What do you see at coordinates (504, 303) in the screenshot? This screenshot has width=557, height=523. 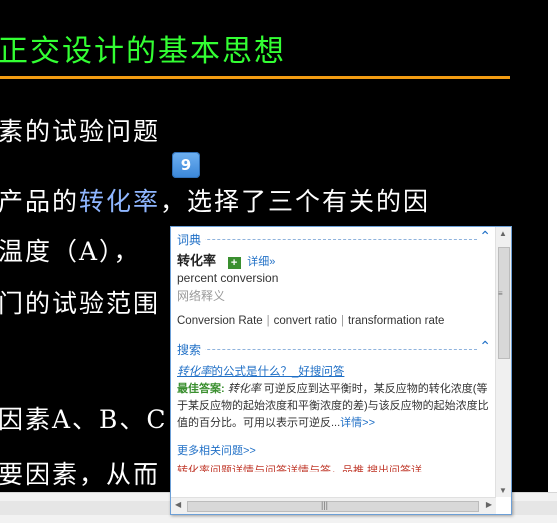 I see `vertical-scroll-thumb` at bounding box center [504, 303].